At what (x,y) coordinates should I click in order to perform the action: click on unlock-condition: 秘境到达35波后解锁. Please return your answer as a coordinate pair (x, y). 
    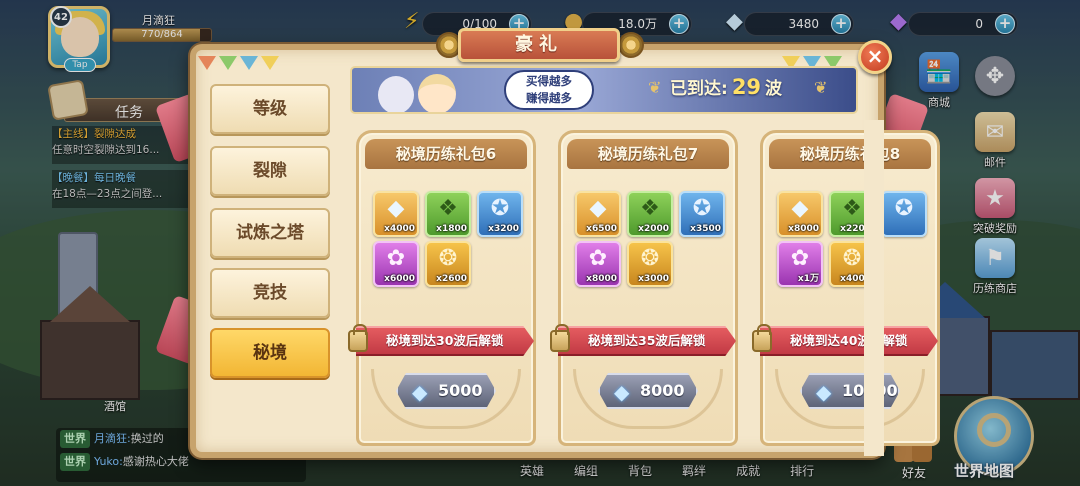
    Looking at the image, I should click on (647, 341).